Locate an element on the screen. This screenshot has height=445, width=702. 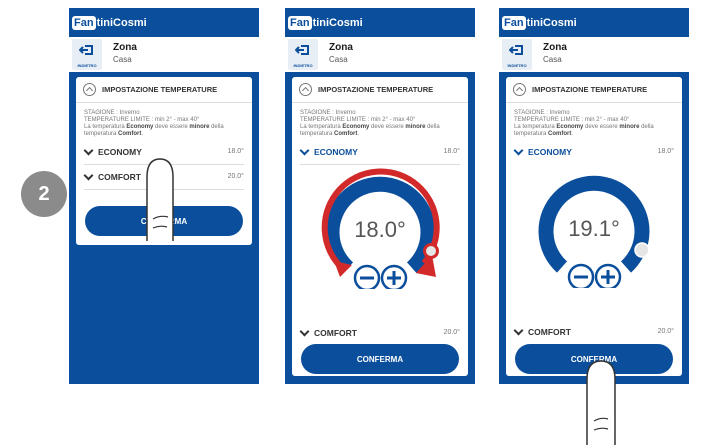
dial-knob is located at coordinates (642, 250).